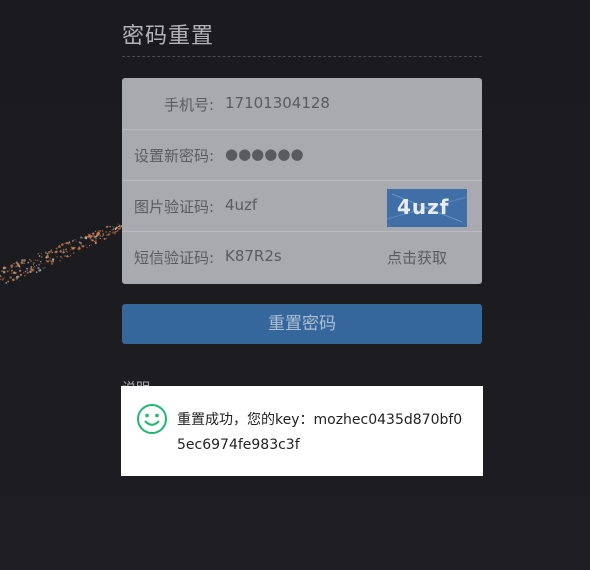 This screenshot has height=570, width=590. Describe the element at coordinates (302, 256) in the screenshot. I see `sms-code-row: 短信验证码: K87R2s 点击获取` at that location.